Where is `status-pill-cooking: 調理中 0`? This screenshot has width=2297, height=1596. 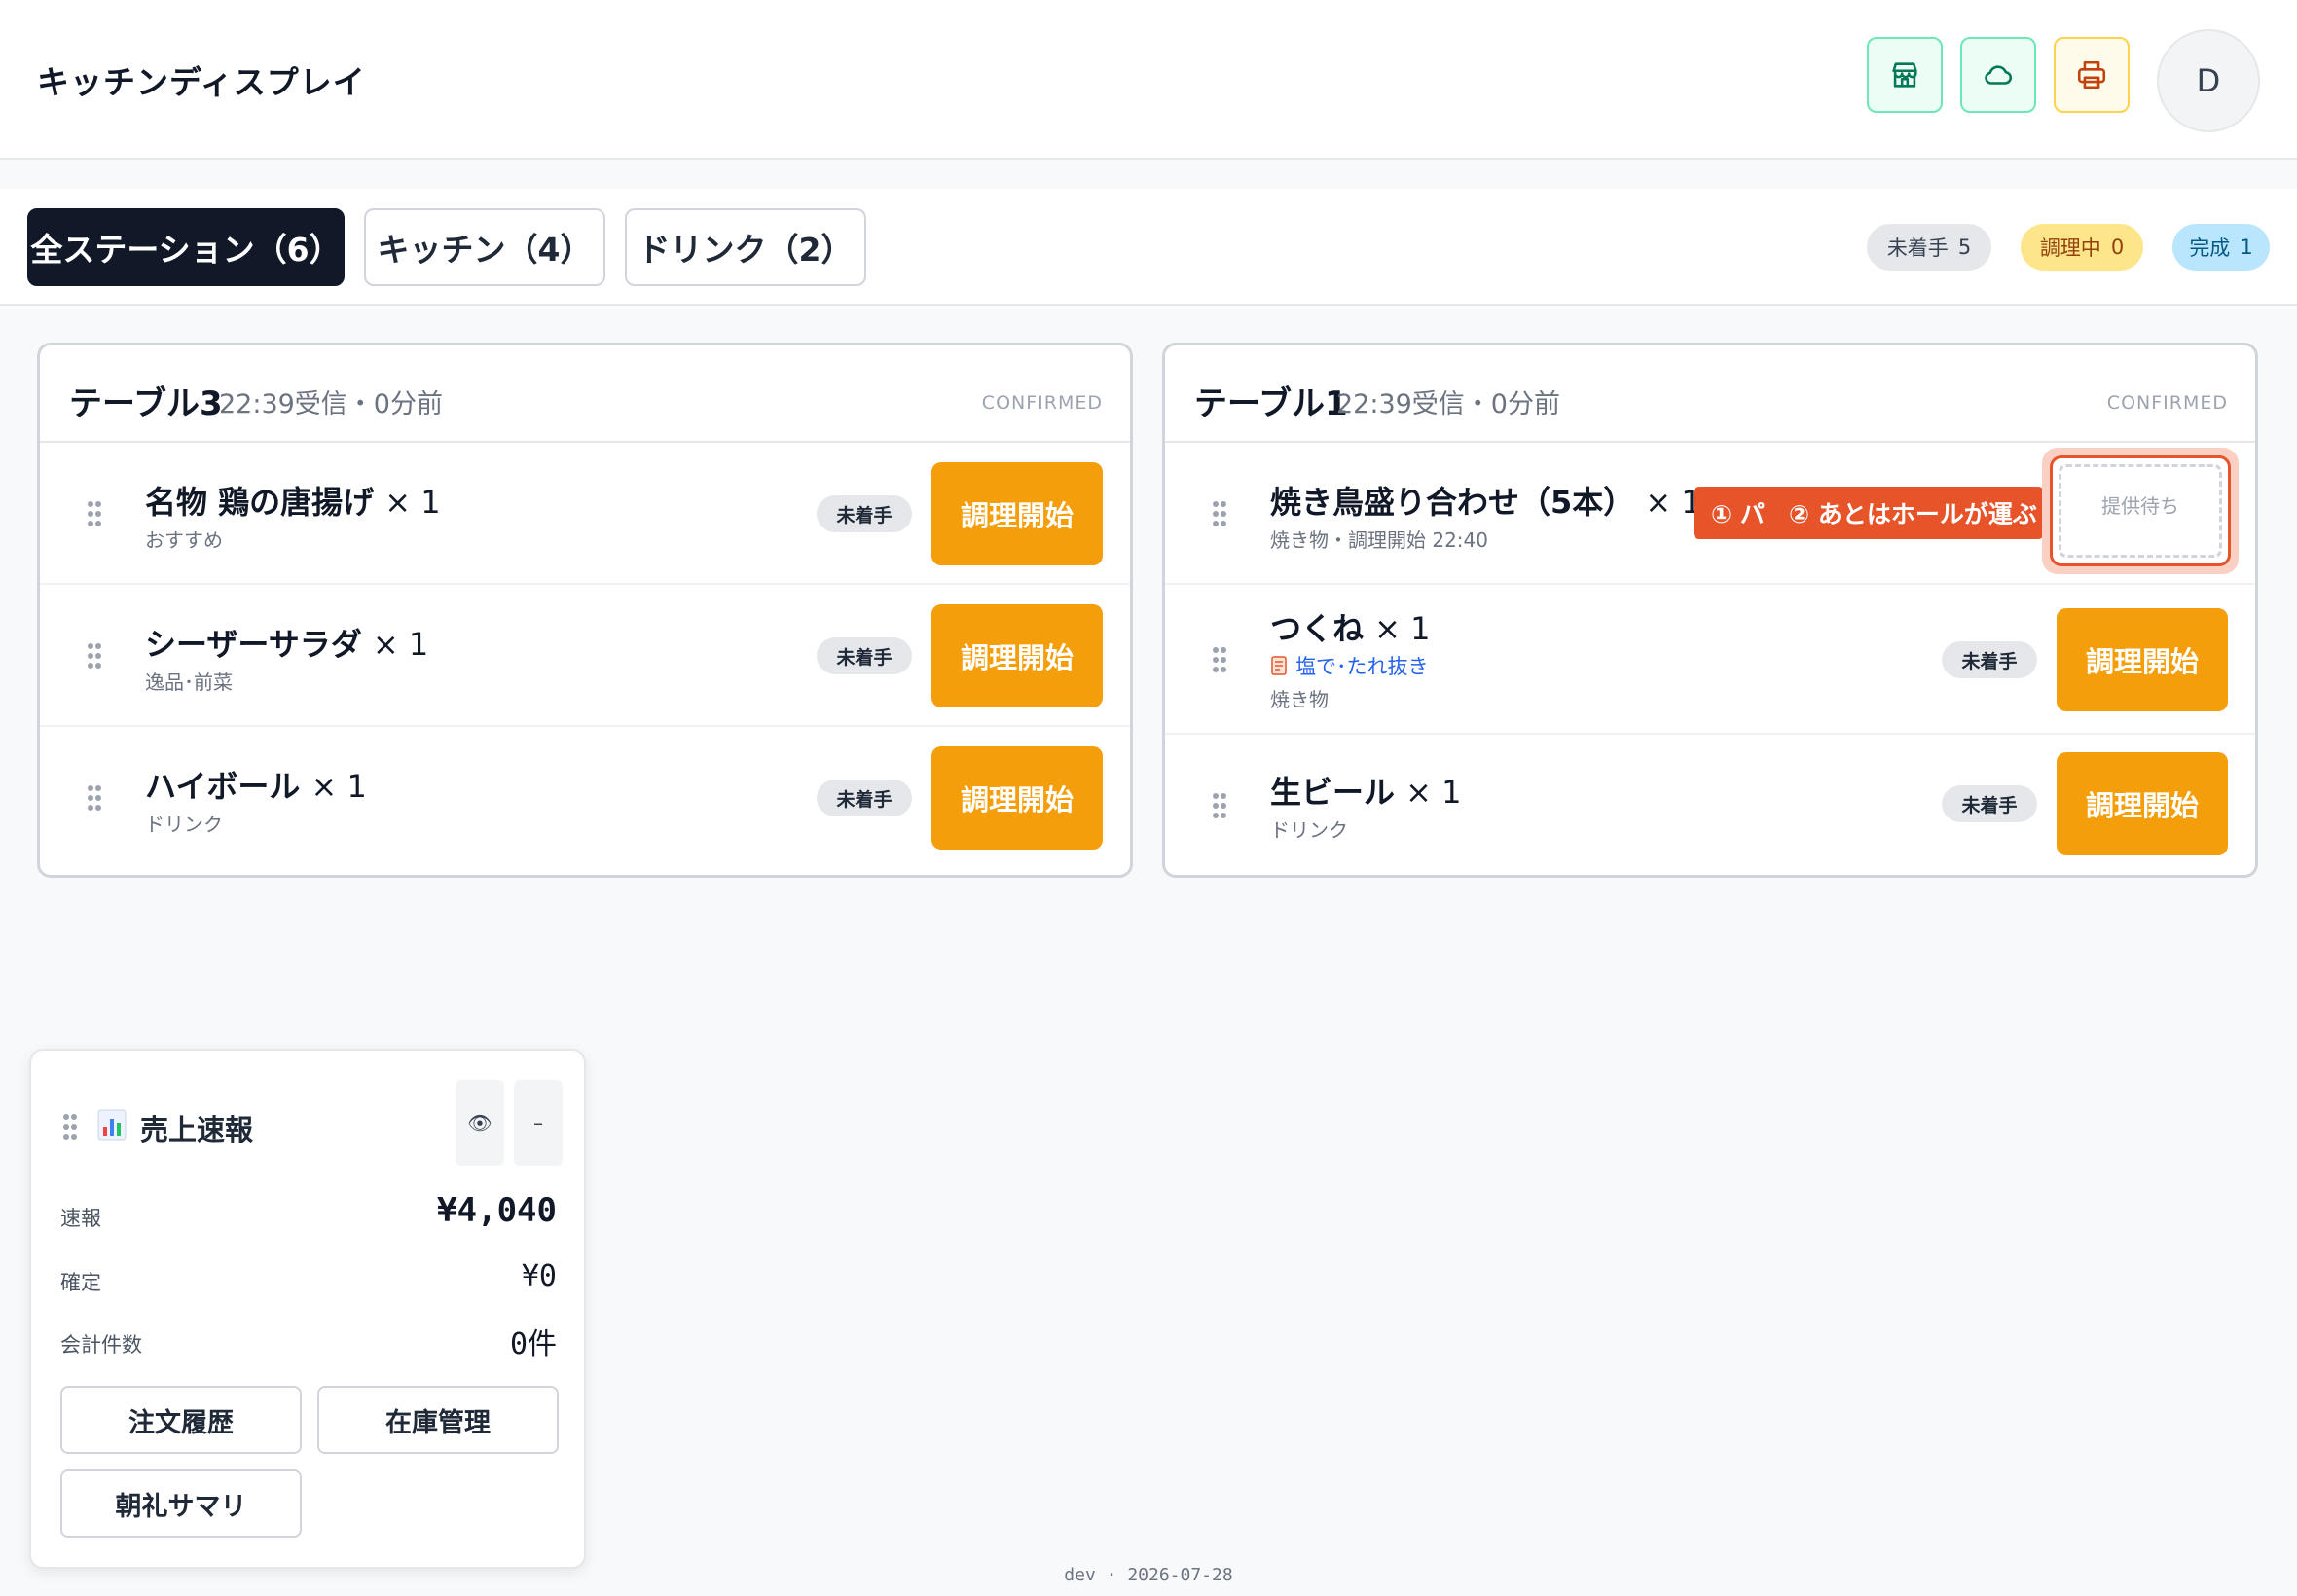
status-pill-cooking: 調理中 0 is located at coordinates (2082, 247).